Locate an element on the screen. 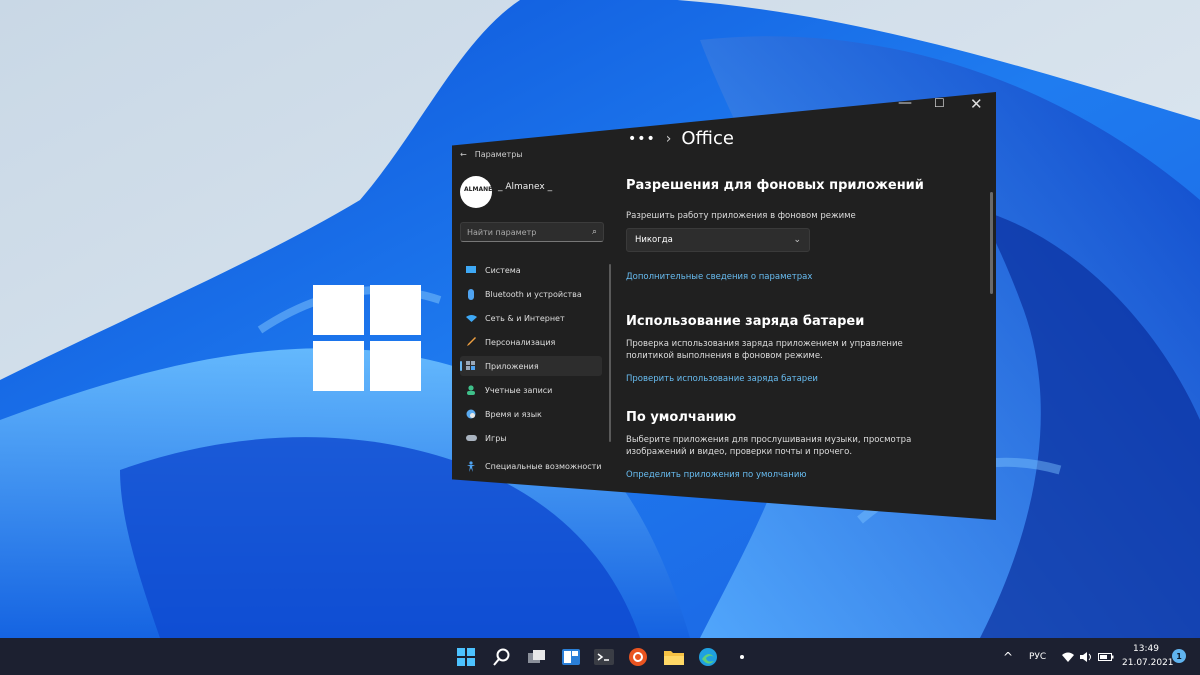 The height and width of the screenshot is (675, 1200). sidebar-item-label: Игры is located at coordinates (496, 438).